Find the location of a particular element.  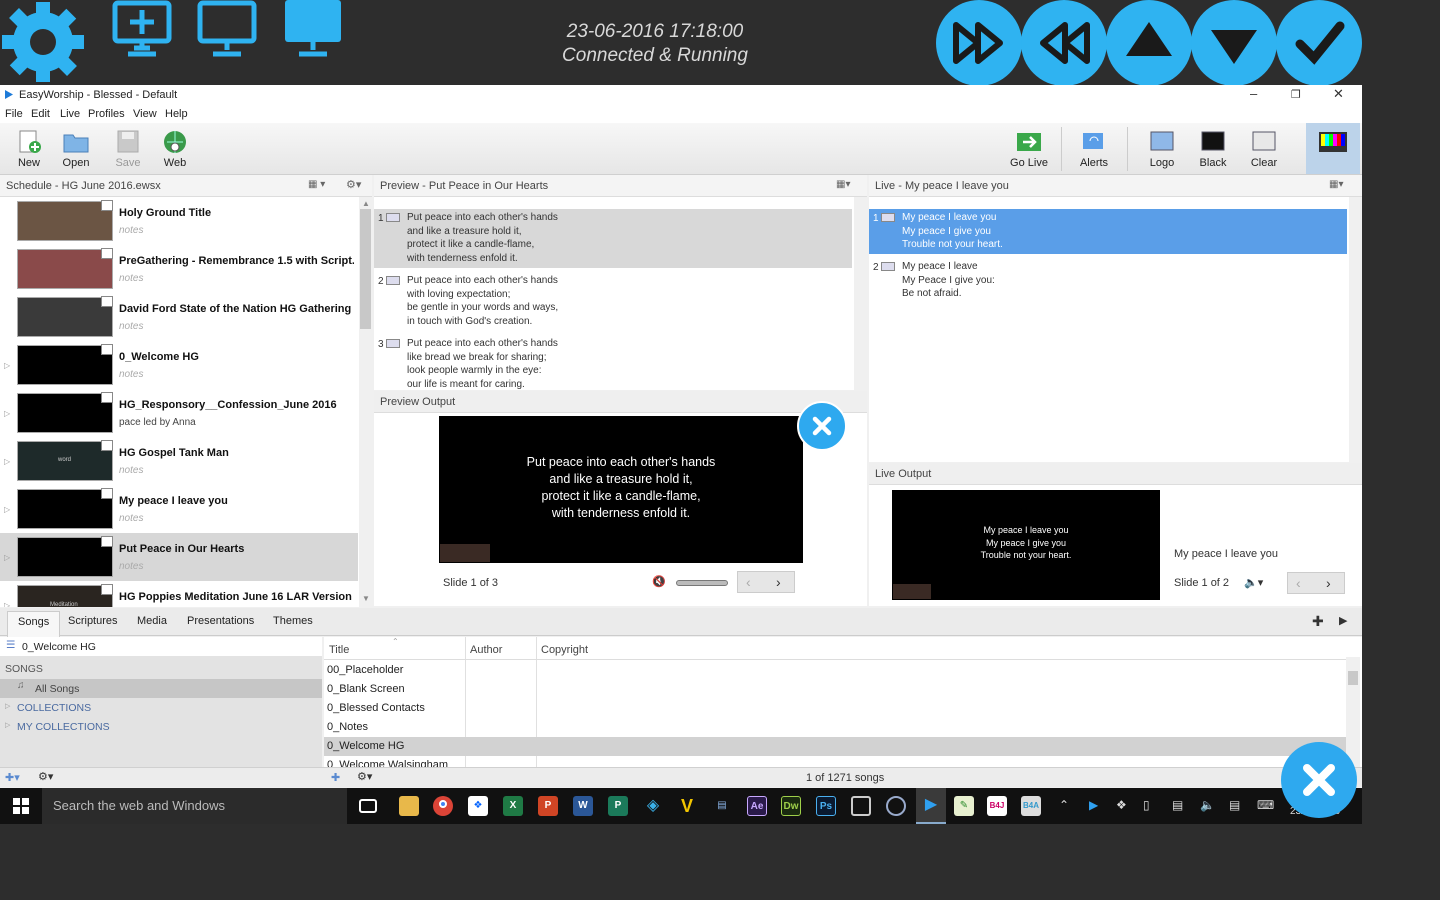

mute-icon: 🔇 is located at coordinates (659, 581).